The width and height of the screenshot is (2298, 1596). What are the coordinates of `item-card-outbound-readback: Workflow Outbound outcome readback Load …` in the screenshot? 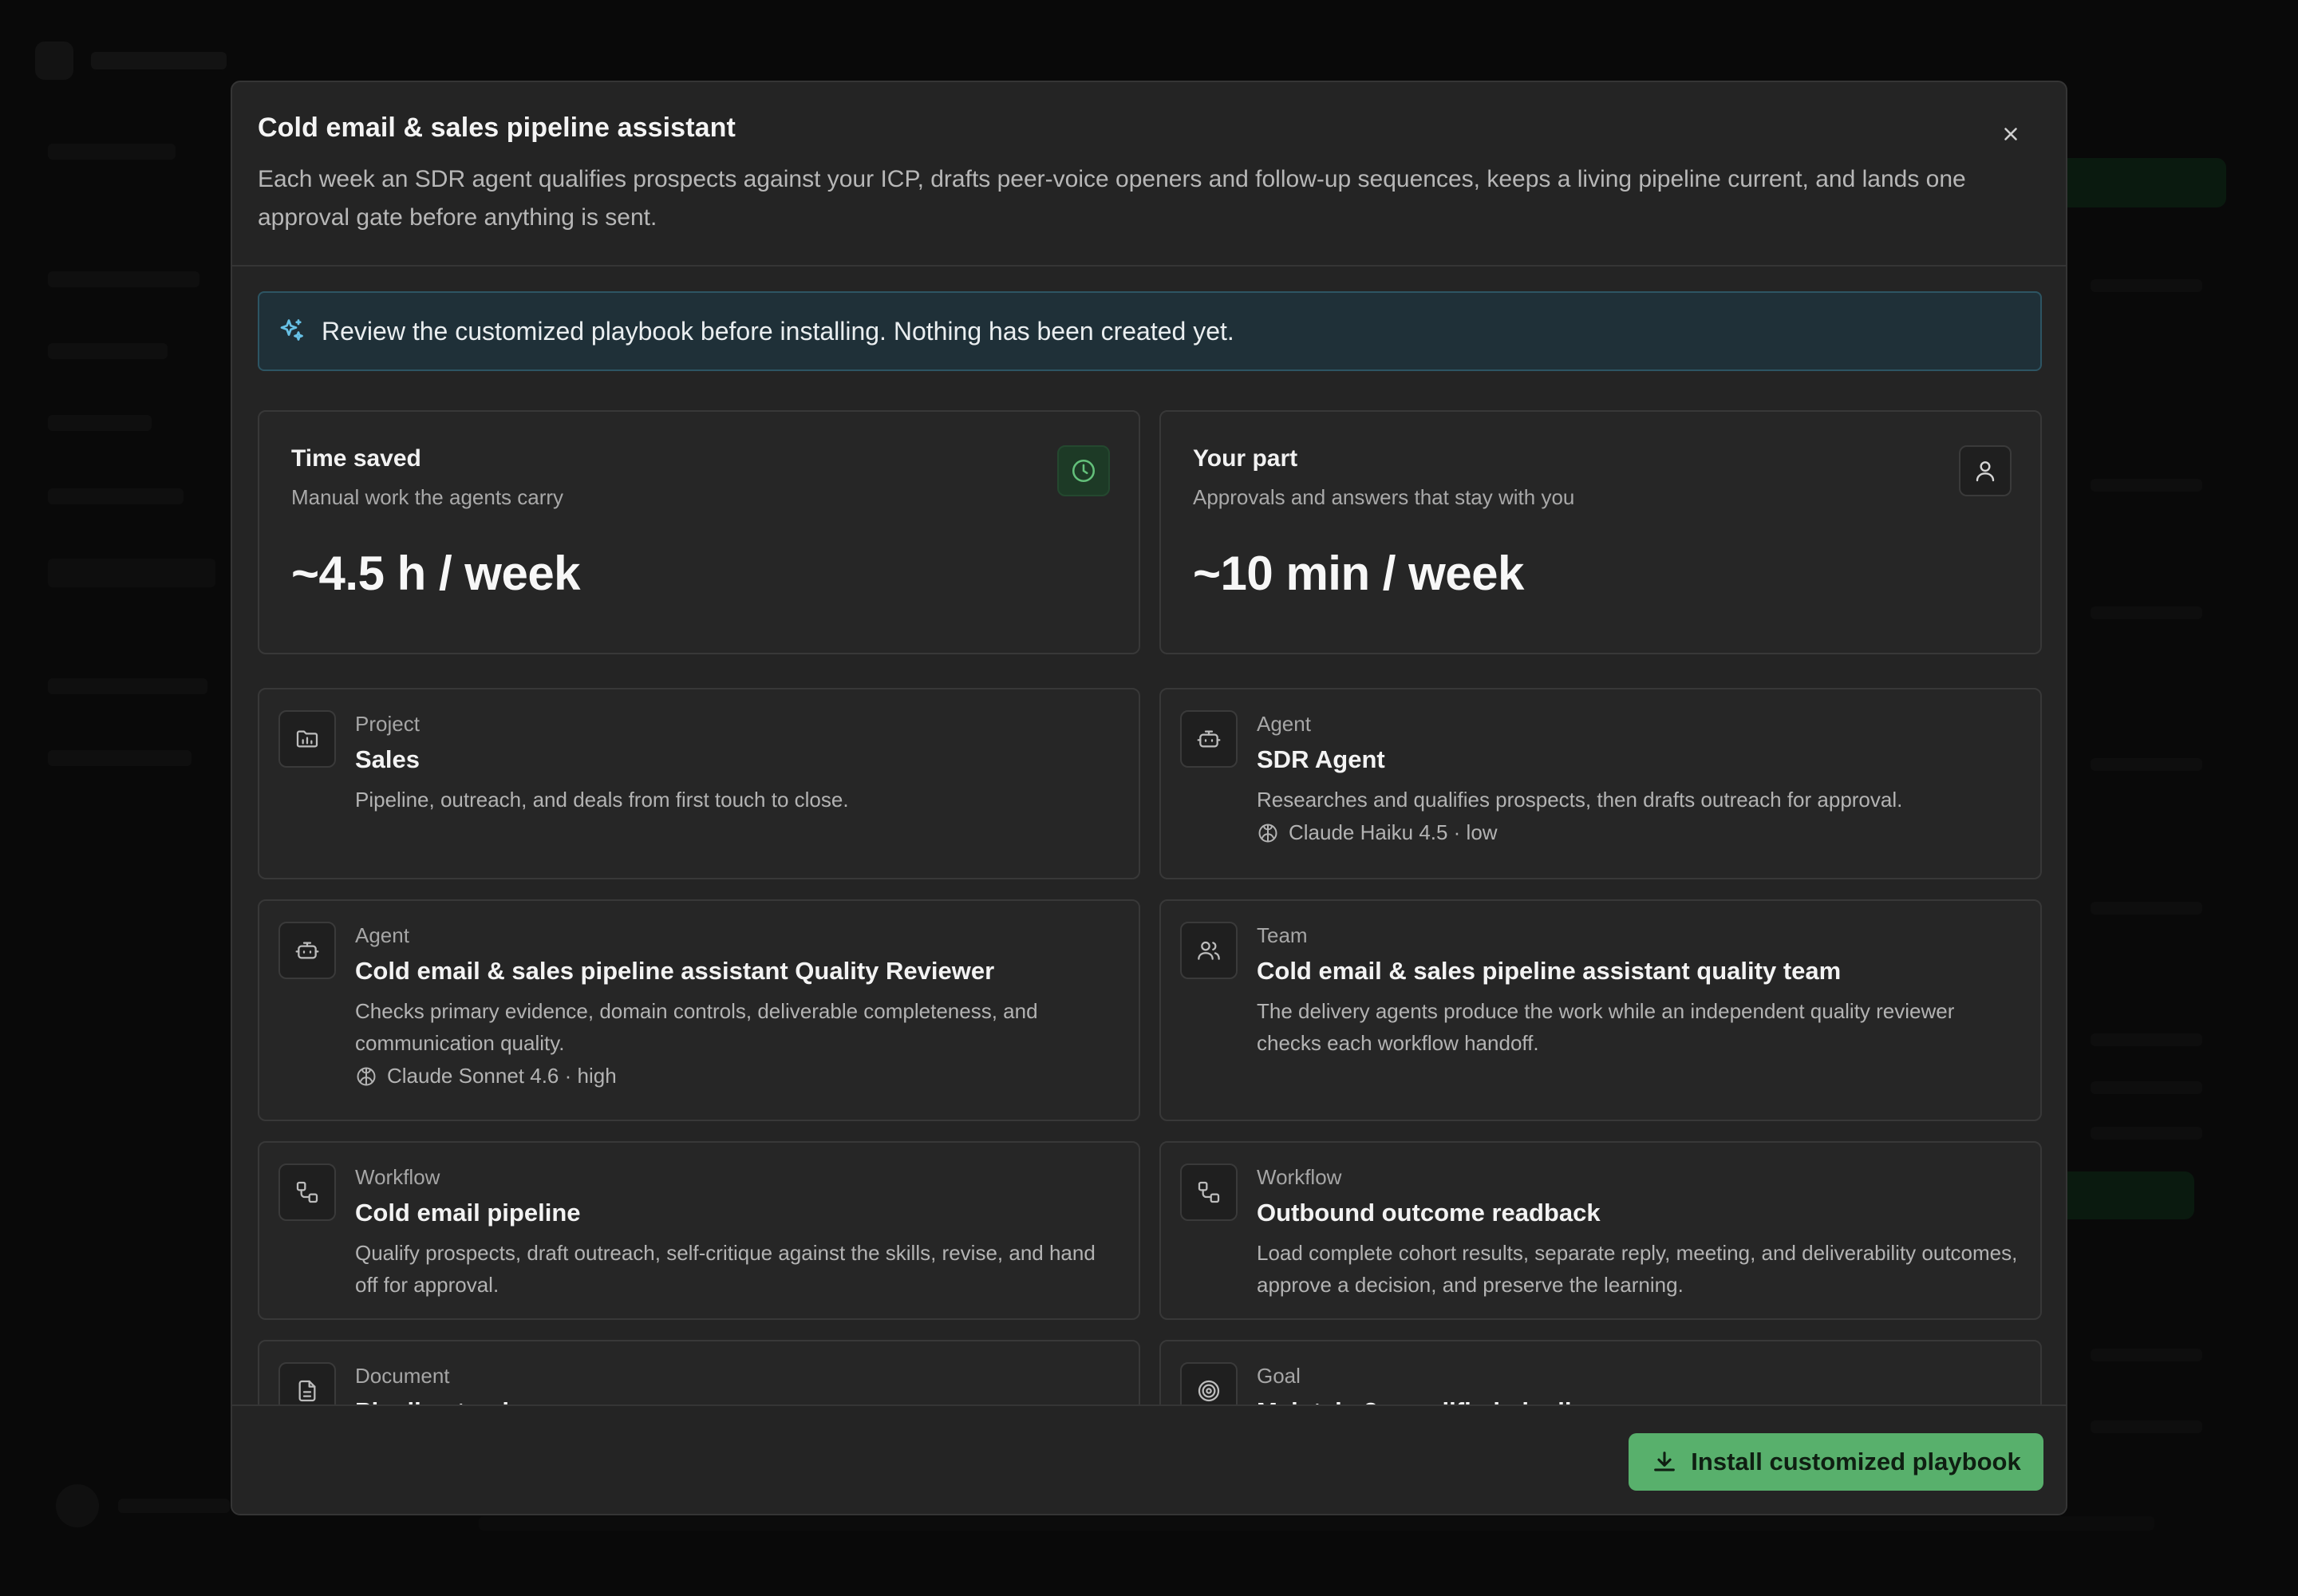 It's located at (1601, 1230).